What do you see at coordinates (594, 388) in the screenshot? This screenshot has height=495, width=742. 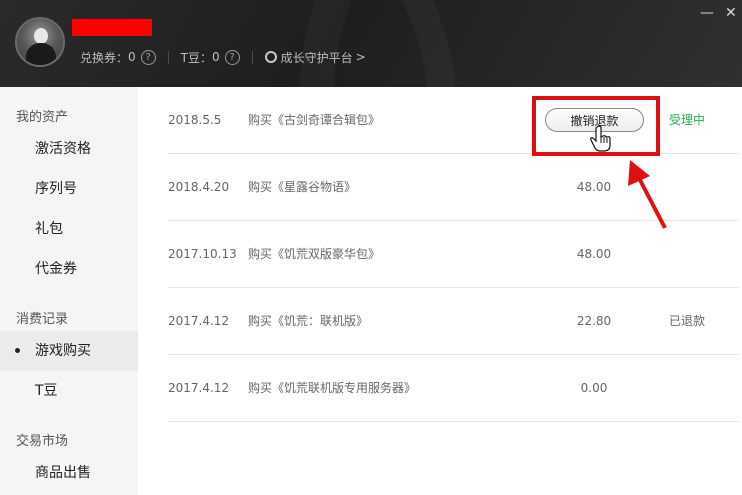 I see `purchase-price: 0.00` at bounding box center [594, 388].